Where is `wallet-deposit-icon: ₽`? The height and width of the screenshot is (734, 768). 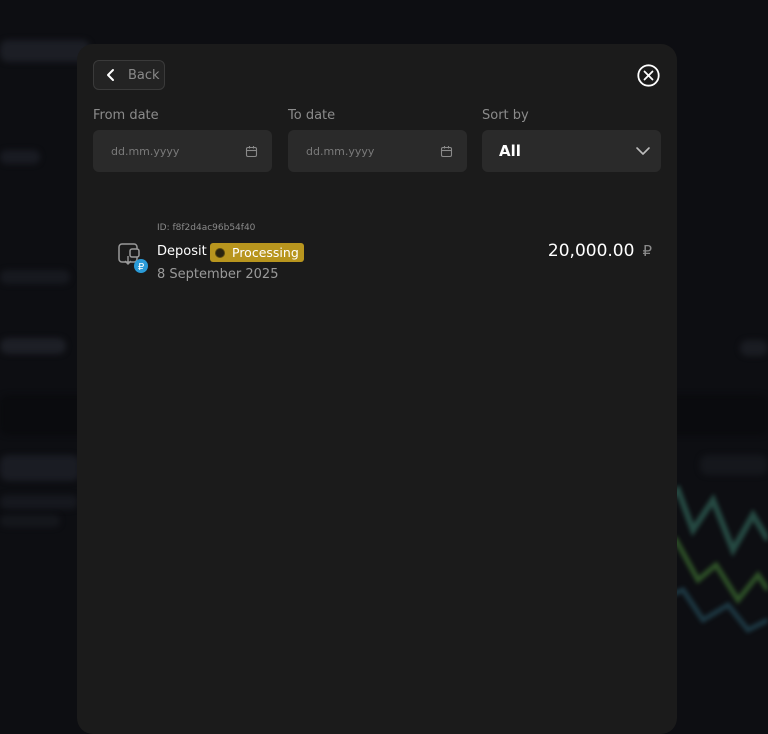 wallet-deposit-icon: ₽ is located at coordinates (133, 258).